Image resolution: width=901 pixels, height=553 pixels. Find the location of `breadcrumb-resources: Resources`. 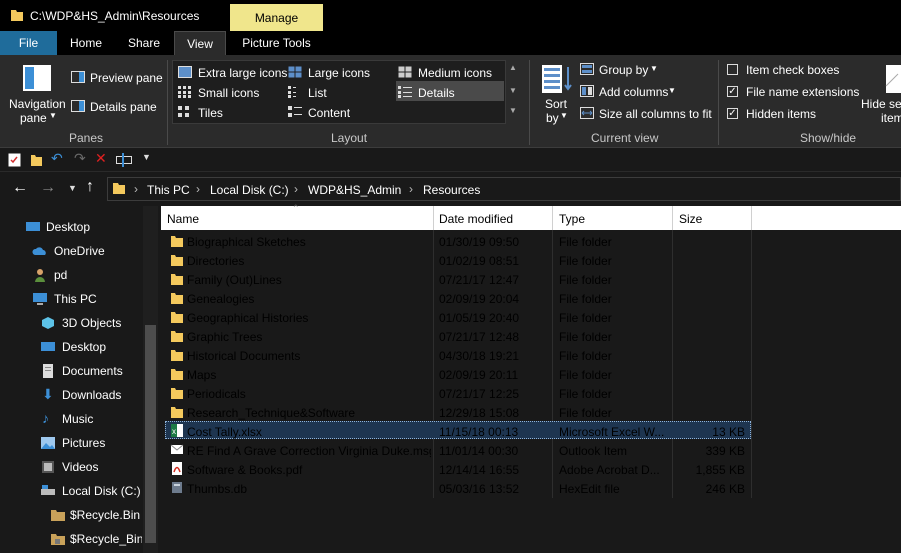

breadcrumb-resources: Resources is located at coordinates (451, 190).